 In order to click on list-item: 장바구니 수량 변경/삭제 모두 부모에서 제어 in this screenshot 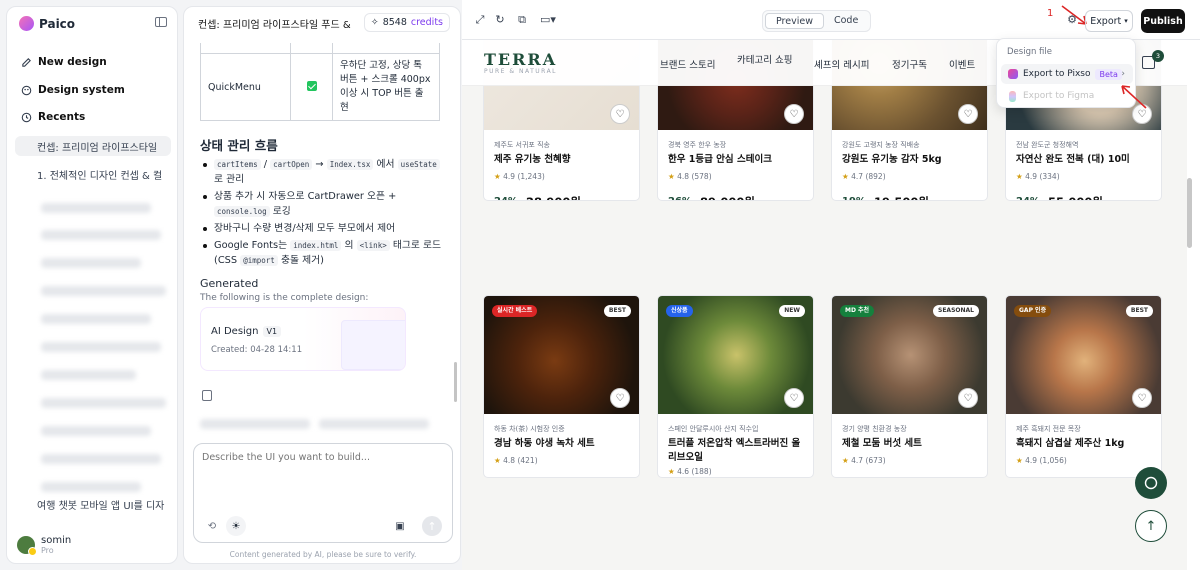, I will do `click(322, 228)`.